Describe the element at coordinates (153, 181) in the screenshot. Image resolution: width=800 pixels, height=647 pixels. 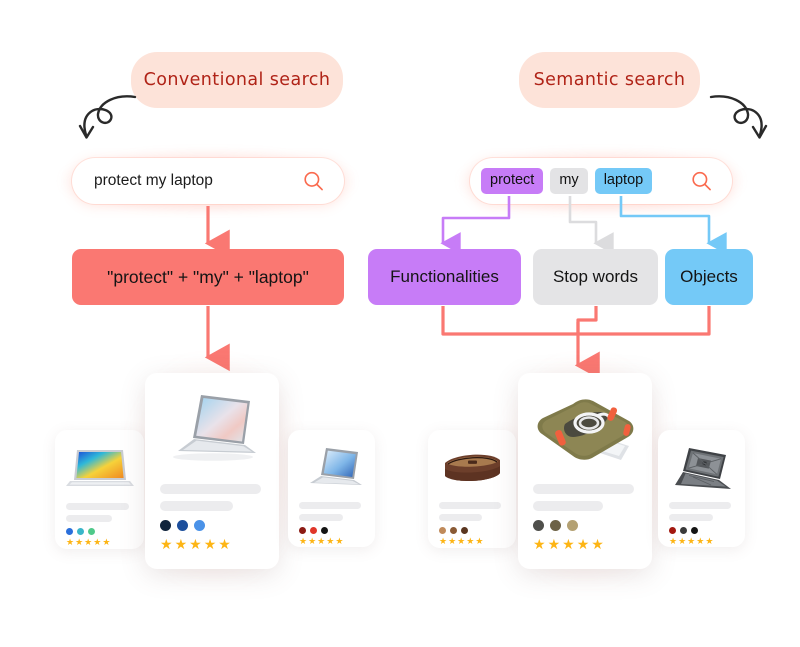
I see `conventional-search-input: protect my laptop` at that location.